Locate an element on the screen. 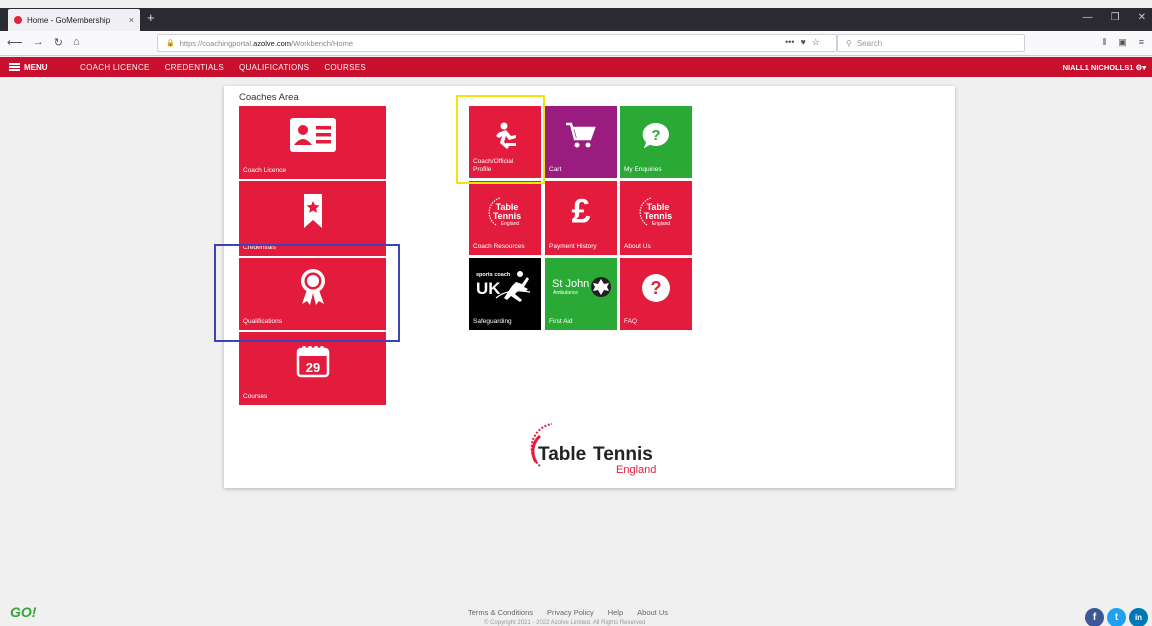  tile-label: First Aid is located at coordinates (561, 321).